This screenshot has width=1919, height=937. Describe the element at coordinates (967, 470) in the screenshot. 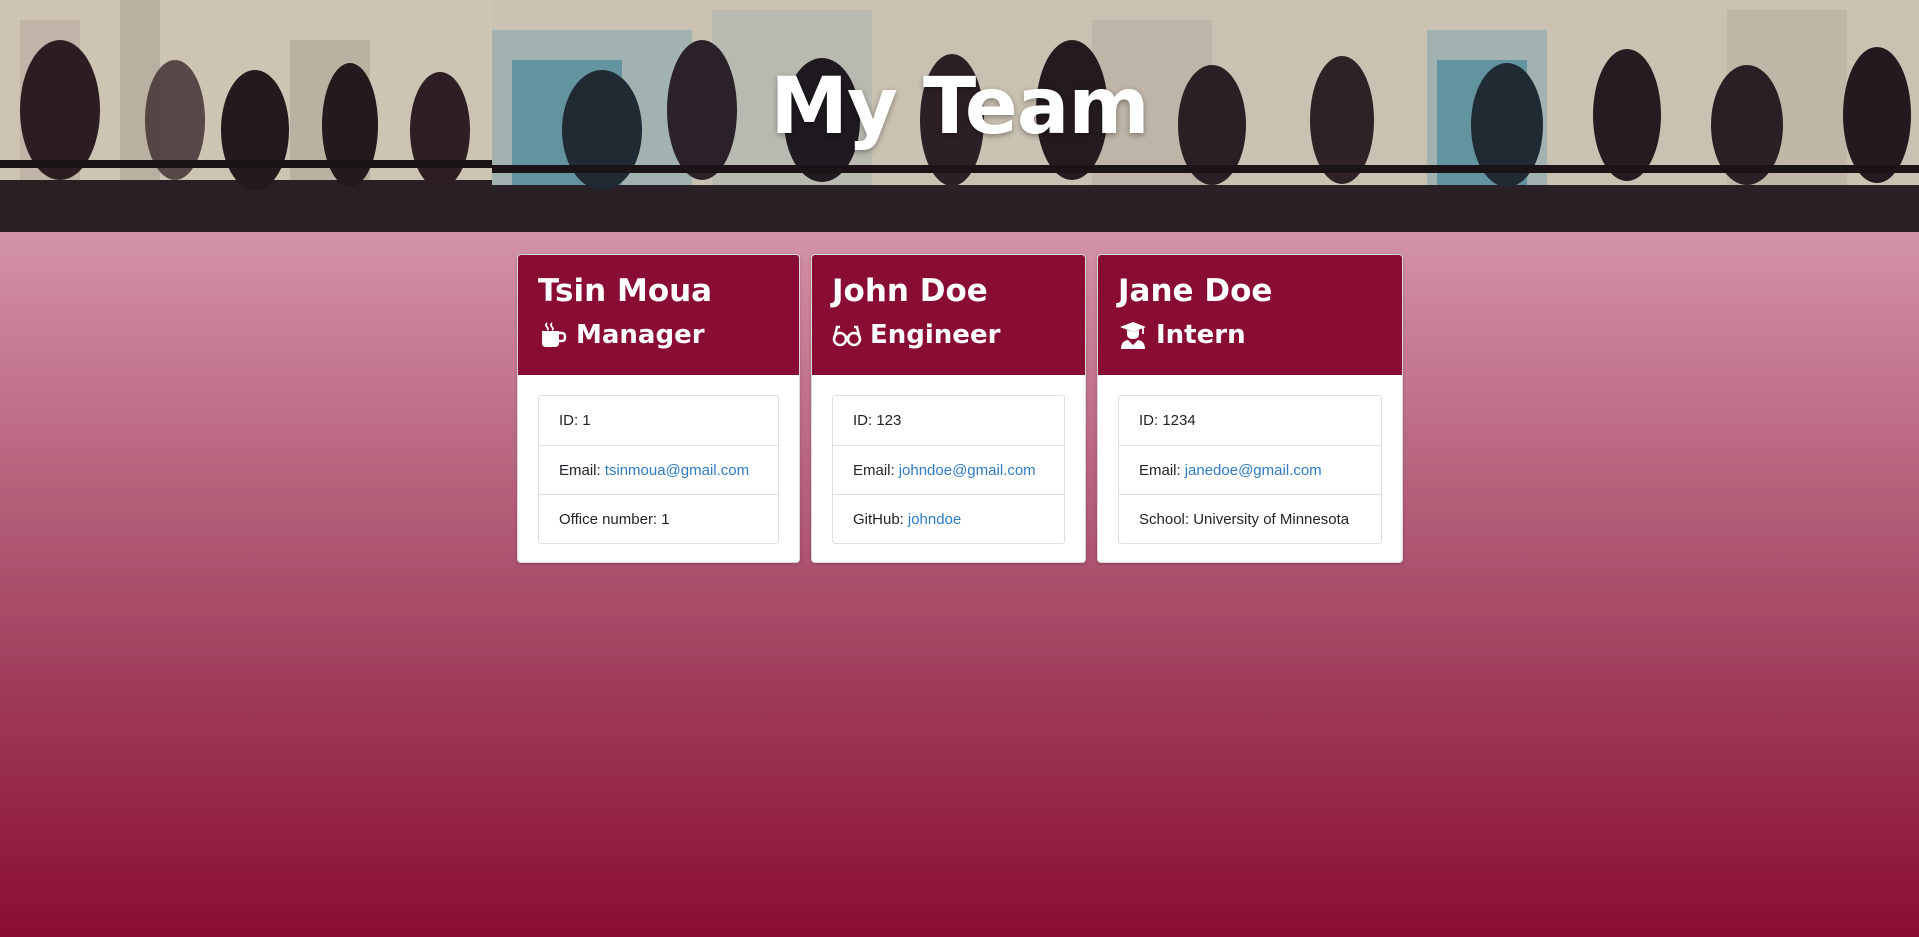

I see `email-link: johndoe@gmail.com` at that location.